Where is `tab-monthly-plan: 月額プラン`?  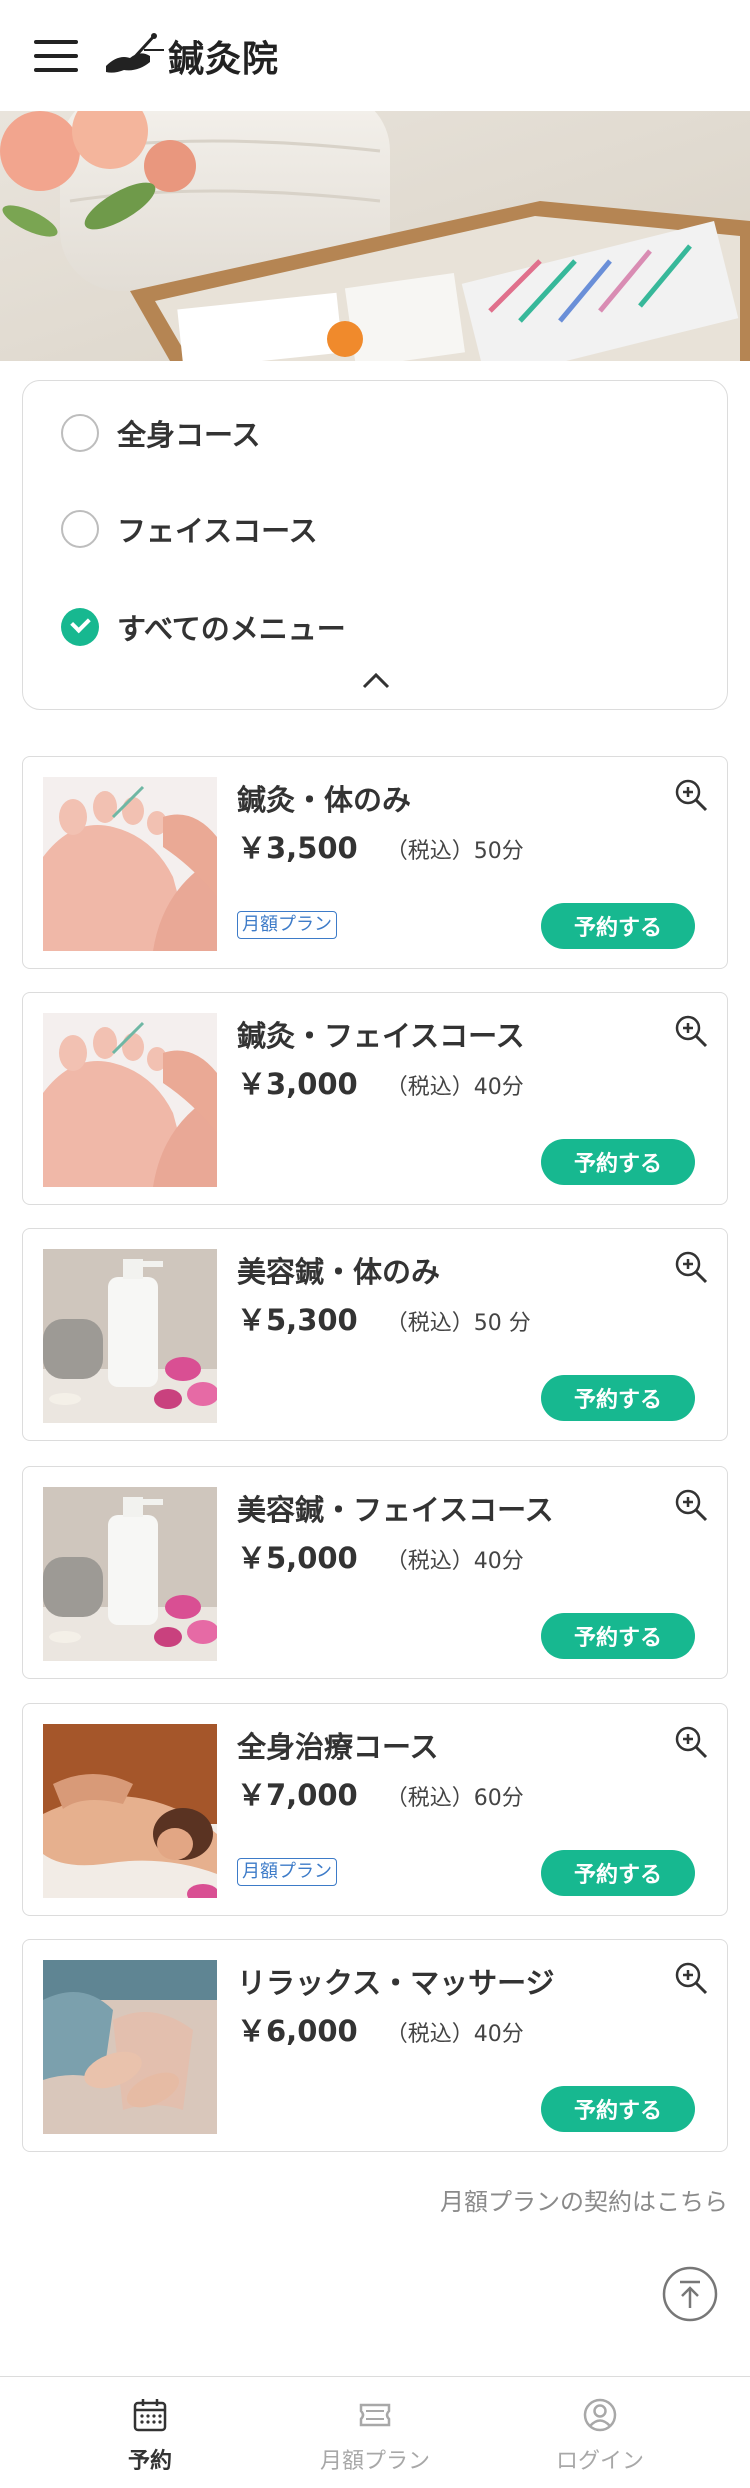 tab-monthly-plan: 月額プラン is located at coordinates (375, 2432).